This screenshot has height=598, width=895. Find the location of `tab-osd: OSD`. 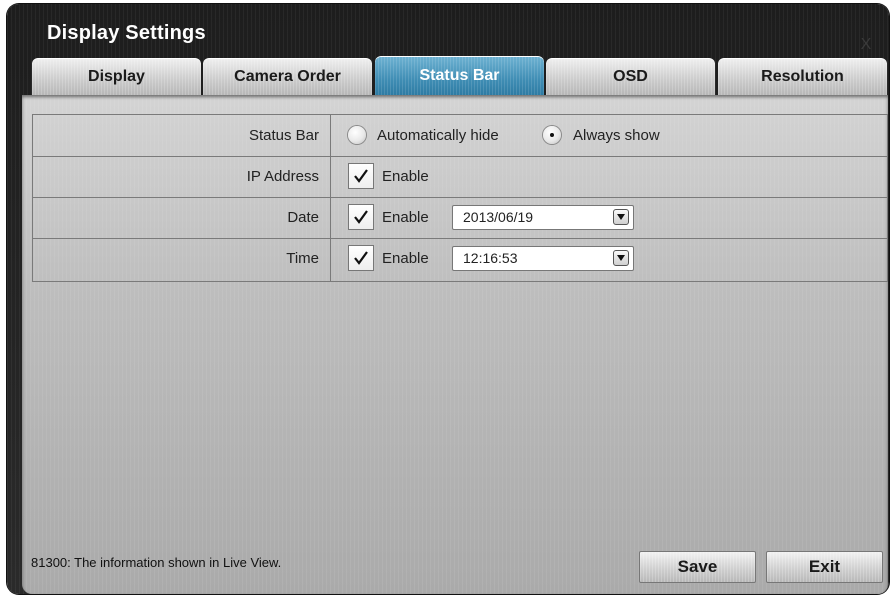

tab-osd: OSD is located at coordinates (630, 77).